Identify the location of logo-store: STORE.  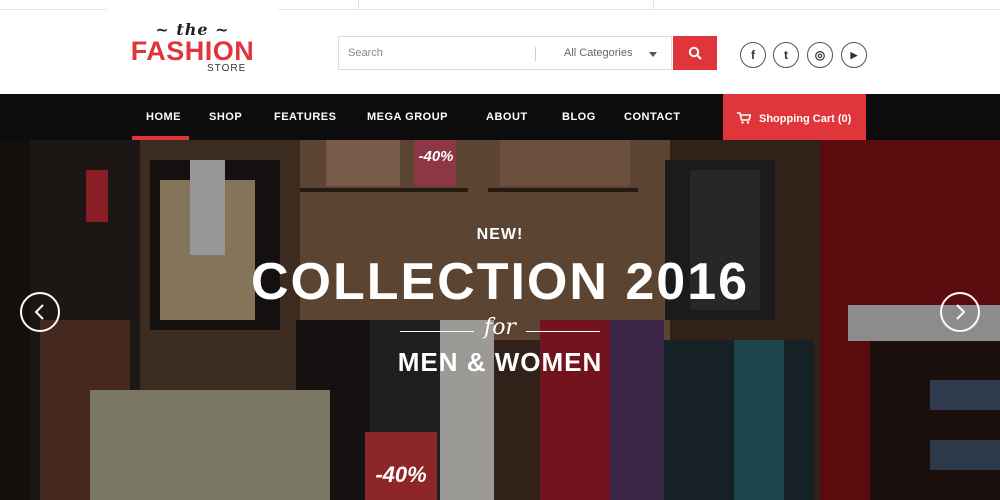
(227, 68).